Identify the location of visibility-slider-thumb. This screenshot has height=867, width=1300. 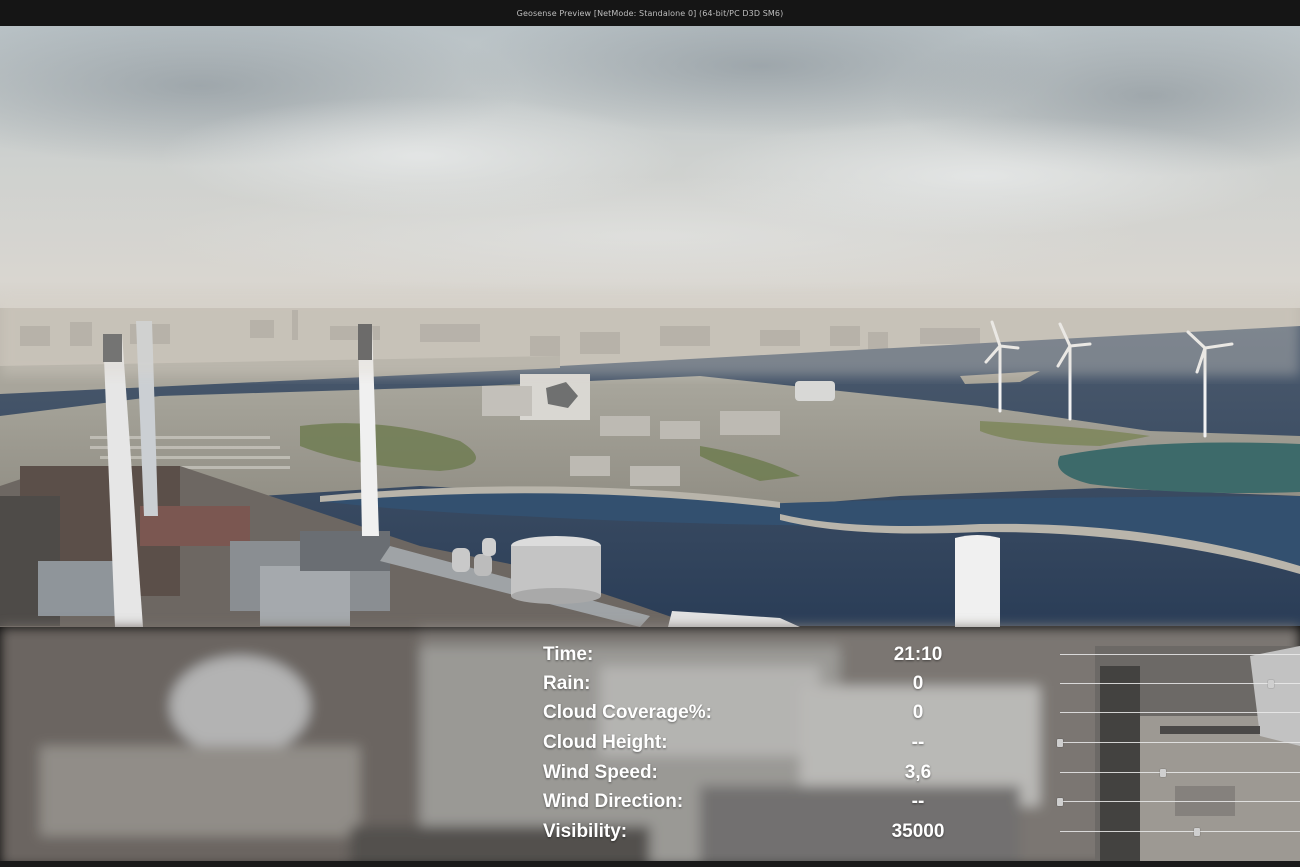
(1196, 832).